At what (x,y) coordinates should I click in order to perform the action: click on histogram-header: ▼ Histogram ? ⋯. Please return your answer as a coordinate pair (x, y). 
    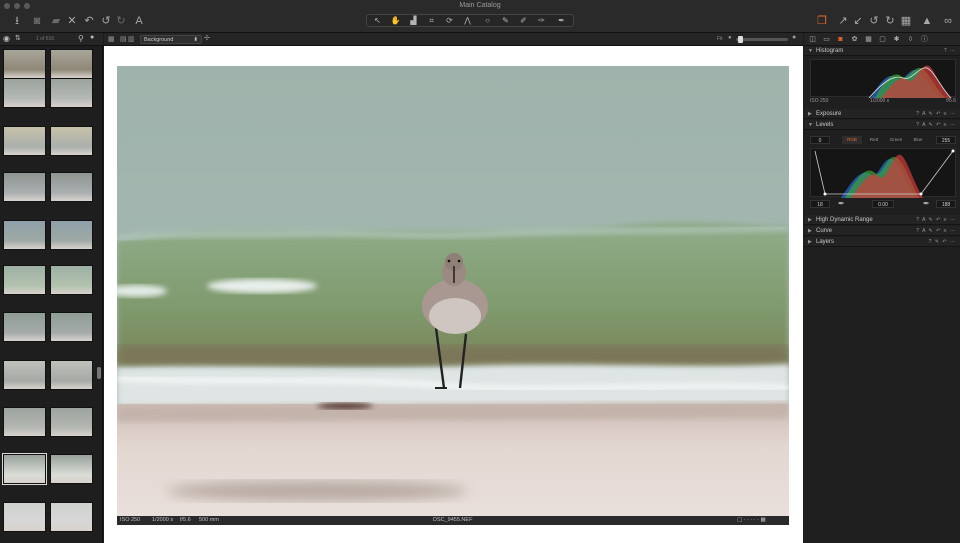
    Looking at the image, I should click on (882, 51).